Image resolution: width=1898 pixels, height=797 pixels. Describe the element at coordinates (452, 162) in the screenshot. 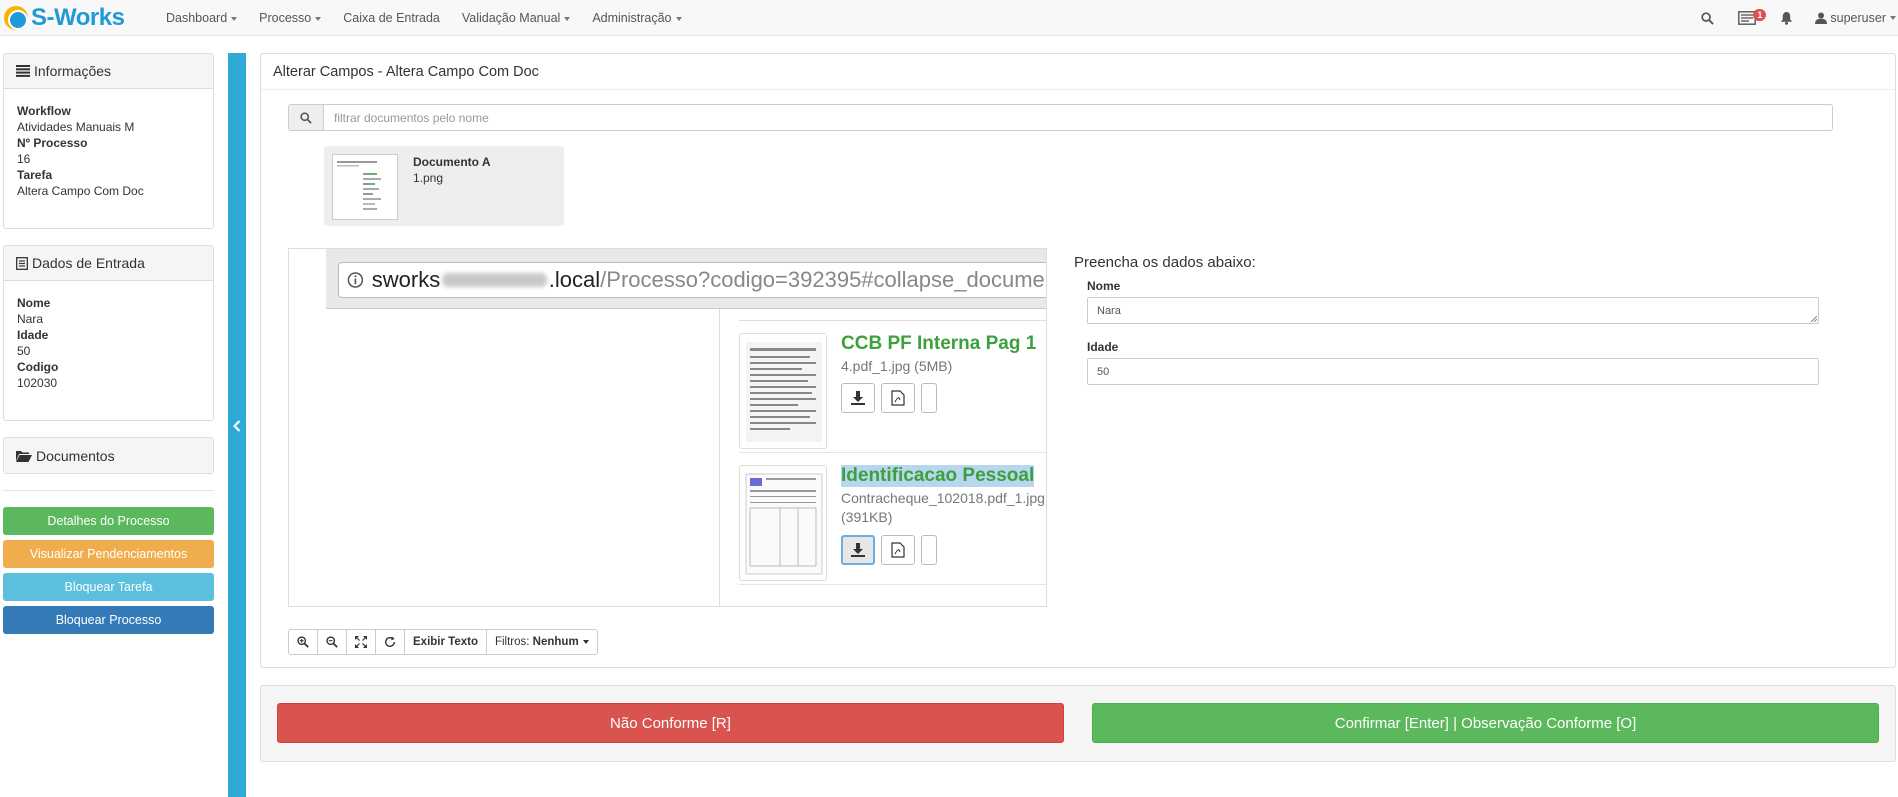

I see `document-name: Documento A` at that location.